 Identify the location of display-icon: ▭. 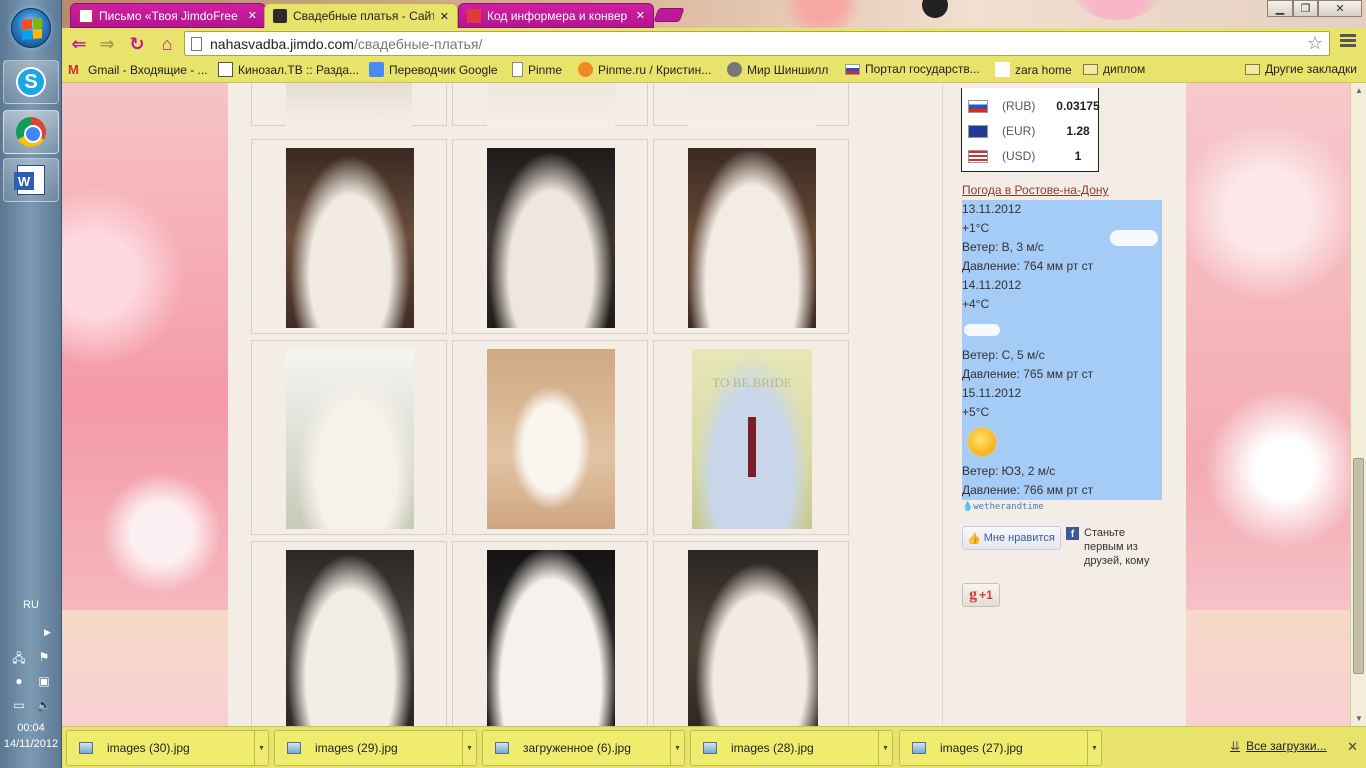
(19, 705).